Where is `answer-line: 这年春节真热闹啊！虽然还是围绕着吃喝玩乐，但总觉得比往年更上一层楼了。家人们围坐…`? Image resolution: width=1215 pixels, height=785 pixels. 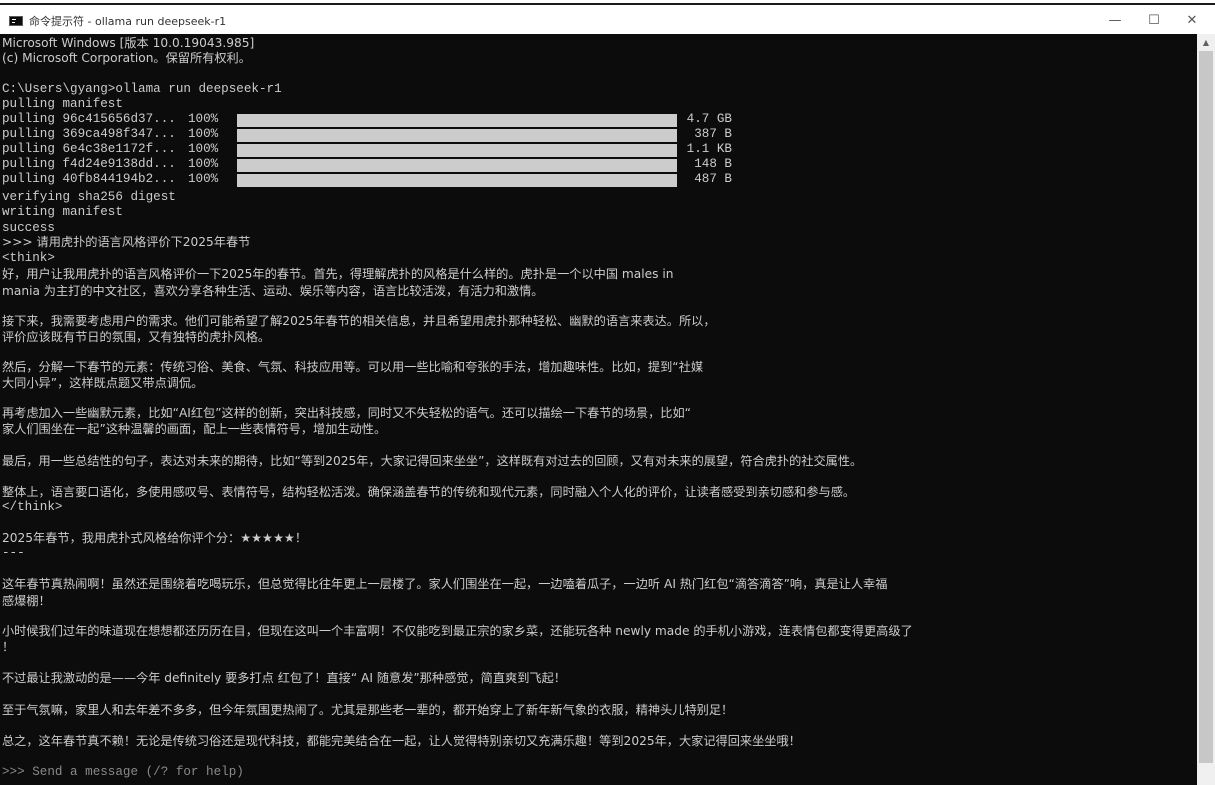 answer-line: 这年春节真热闹啊！虽然还是围绕着吃喝玩乐，但总觉得比往年更上一层楼了。家人们围坐… is located at coordinates (445, 584).